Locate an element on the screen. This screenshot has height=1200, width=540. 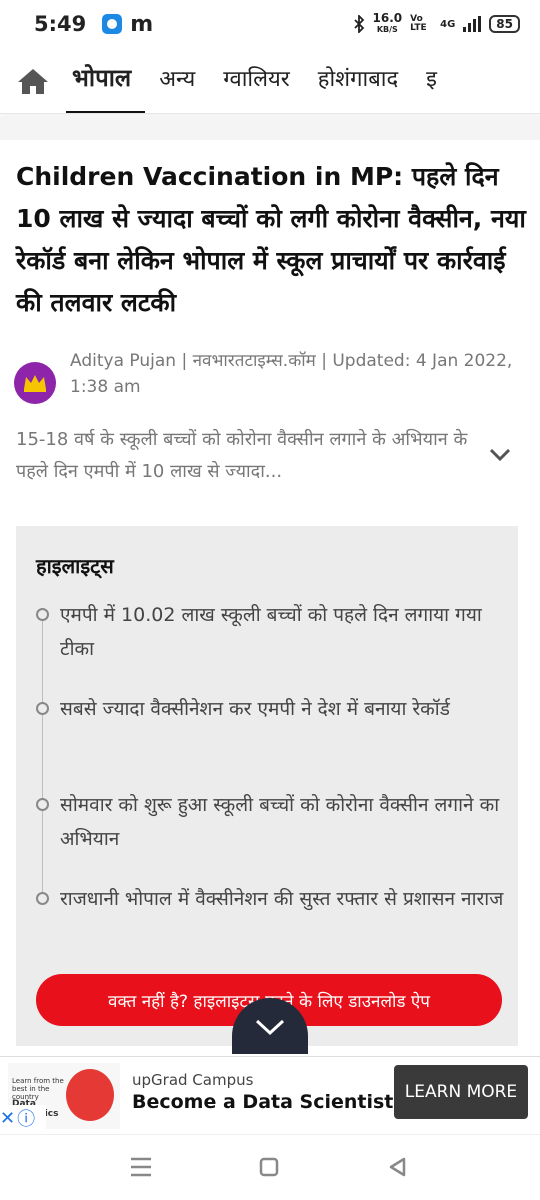
author-avatar is located at coordinates (35, 383).